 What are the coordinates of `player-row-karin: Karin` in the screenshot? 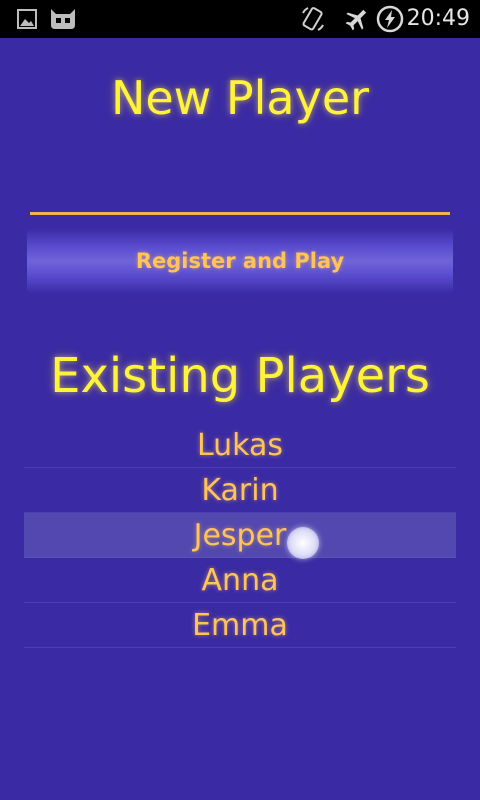 It's located at (240, 490).